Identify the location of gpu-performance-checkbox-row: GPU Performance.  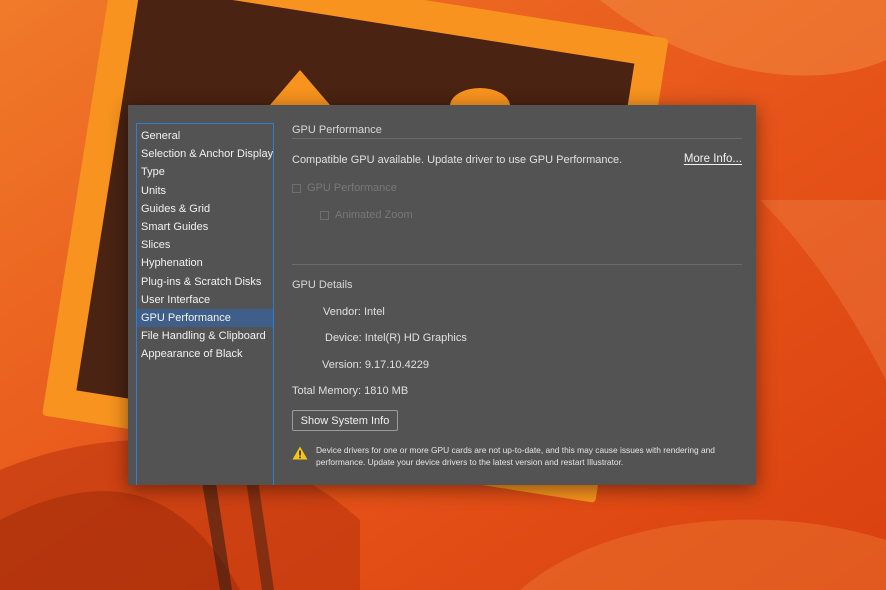
(344, 188).